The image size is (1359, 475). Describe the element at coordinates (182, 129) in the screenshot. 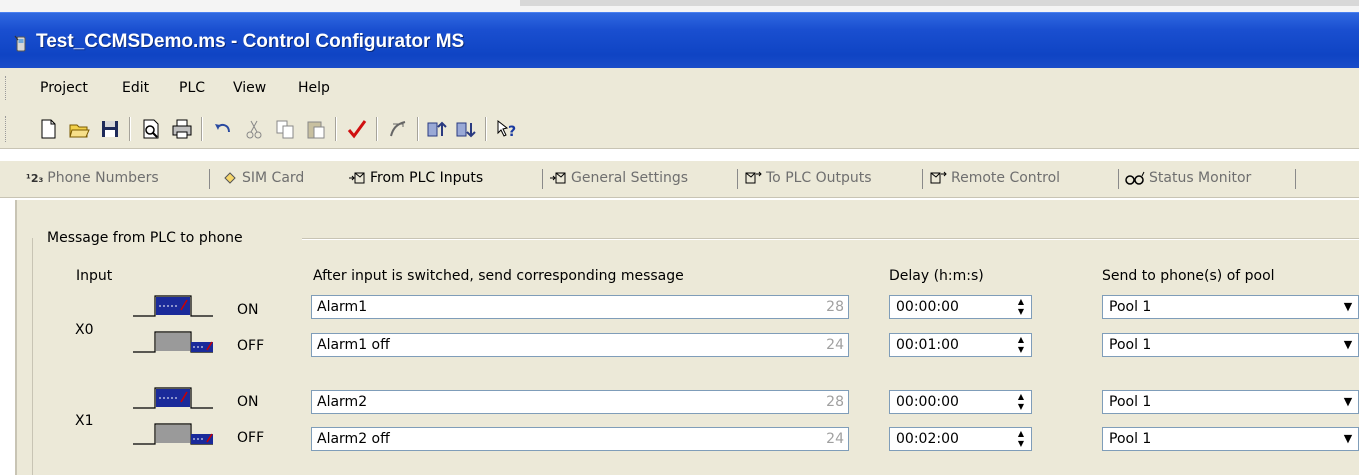

I see `print-icon` at that location.